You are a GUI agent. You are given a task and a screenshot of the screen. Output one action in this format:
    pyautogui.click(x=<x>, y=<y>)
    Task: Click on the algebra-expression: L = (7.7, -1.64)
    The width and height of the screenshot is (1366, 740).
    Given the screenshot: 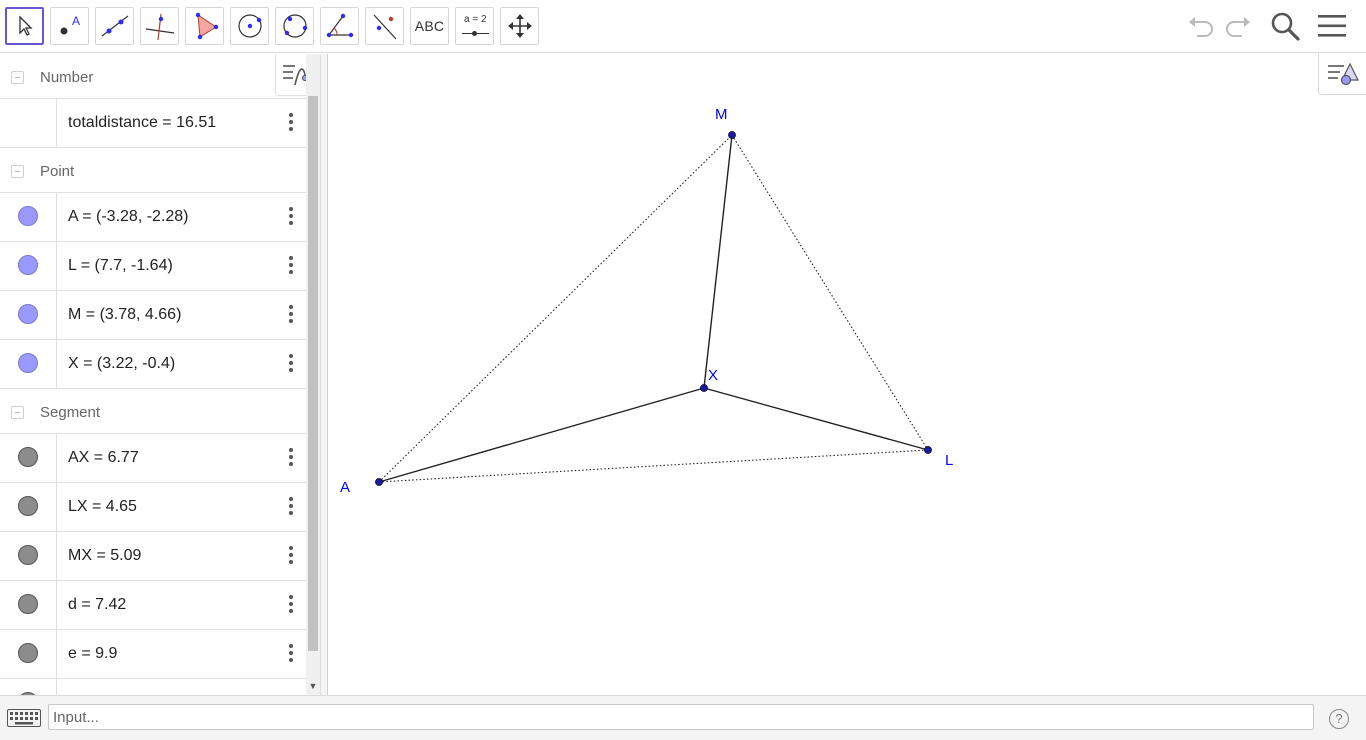 What is the action you would take?
    pyautogui.click(x=120, y=266)
    